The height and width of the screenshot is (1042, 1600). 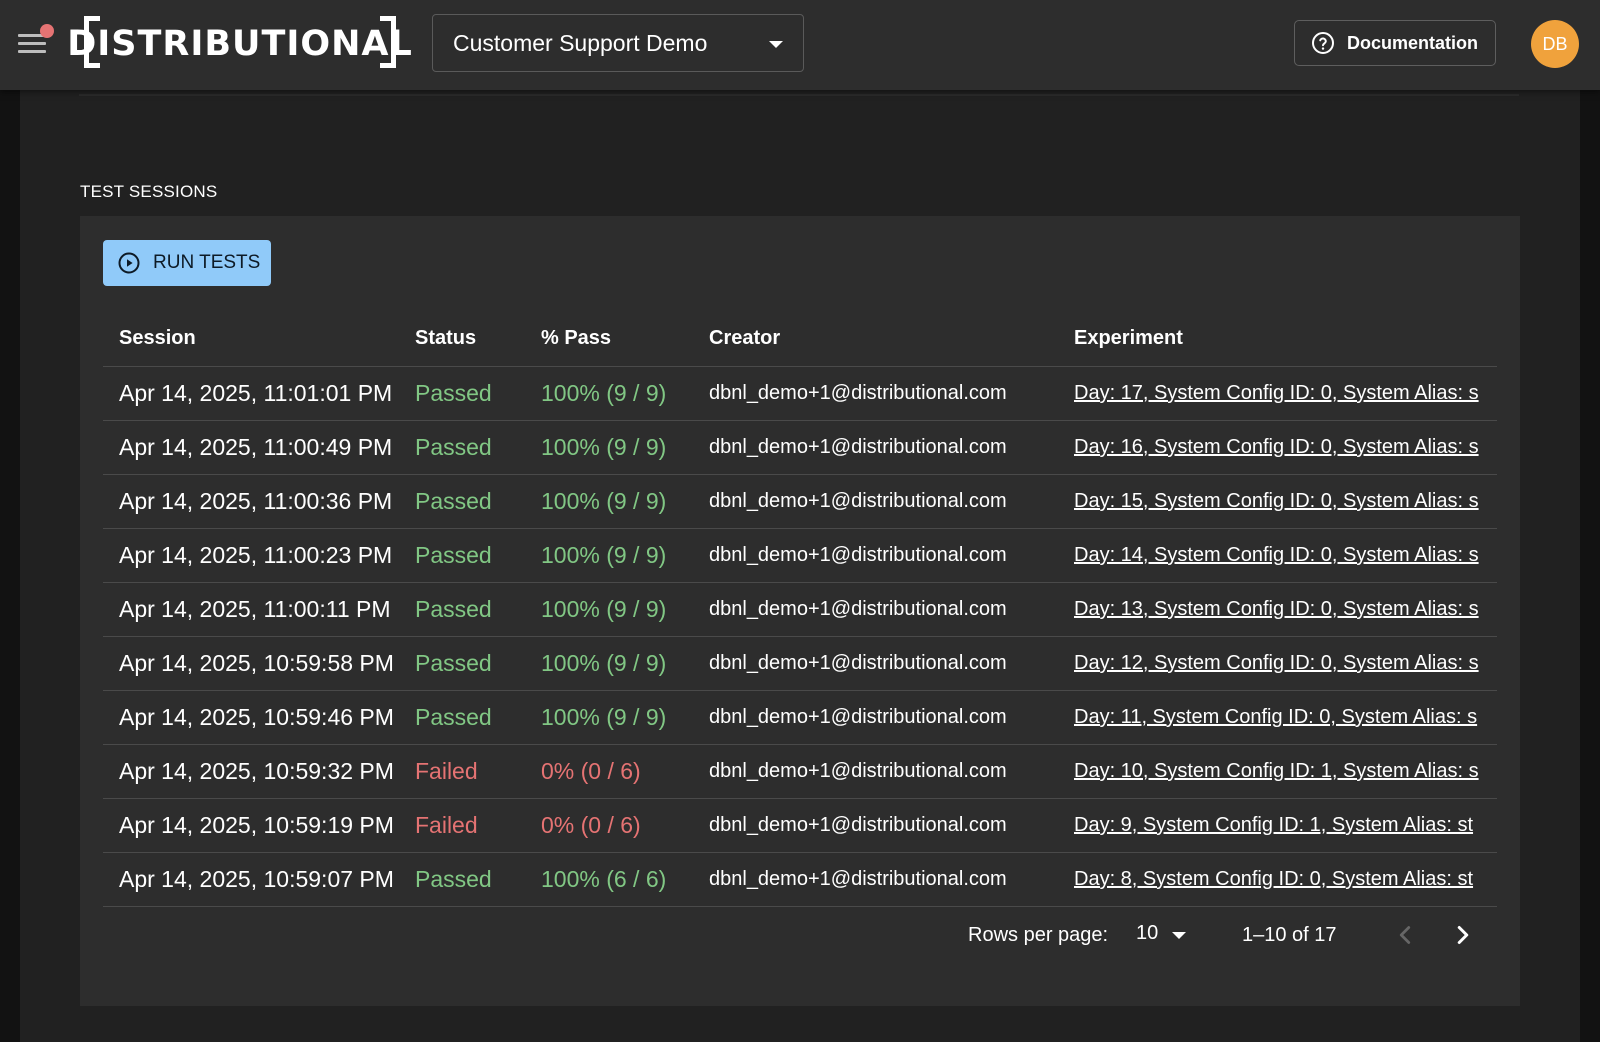 I want to click on logo-bracket-right, so click(x=388, y=42).